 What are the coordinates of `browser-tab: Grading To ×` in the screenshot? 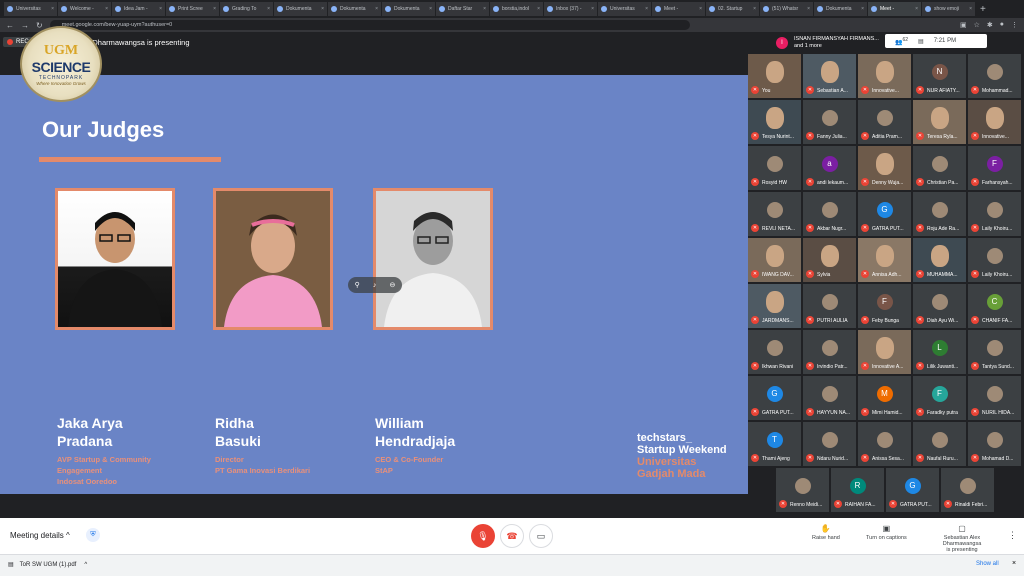 It's located at (247, 9).